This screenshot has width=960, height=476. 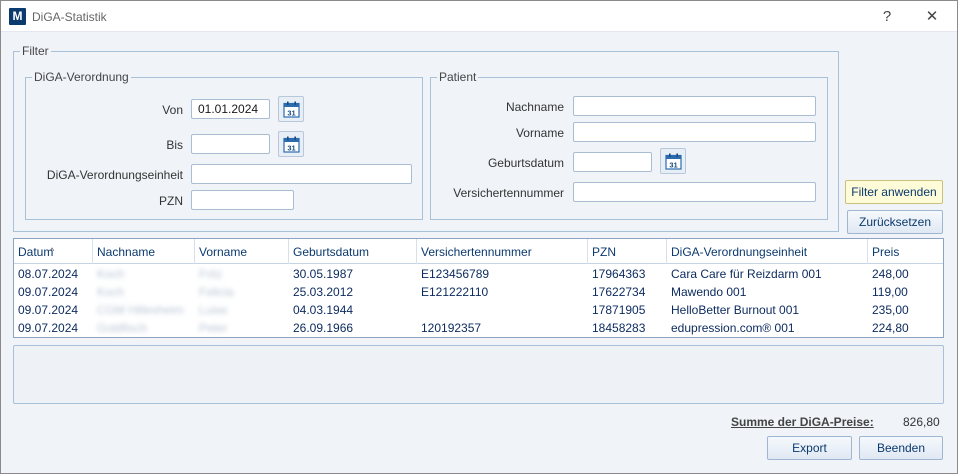 I want to click on geburtsdatum-calendar-button: 31, so click(x=673, y=161).